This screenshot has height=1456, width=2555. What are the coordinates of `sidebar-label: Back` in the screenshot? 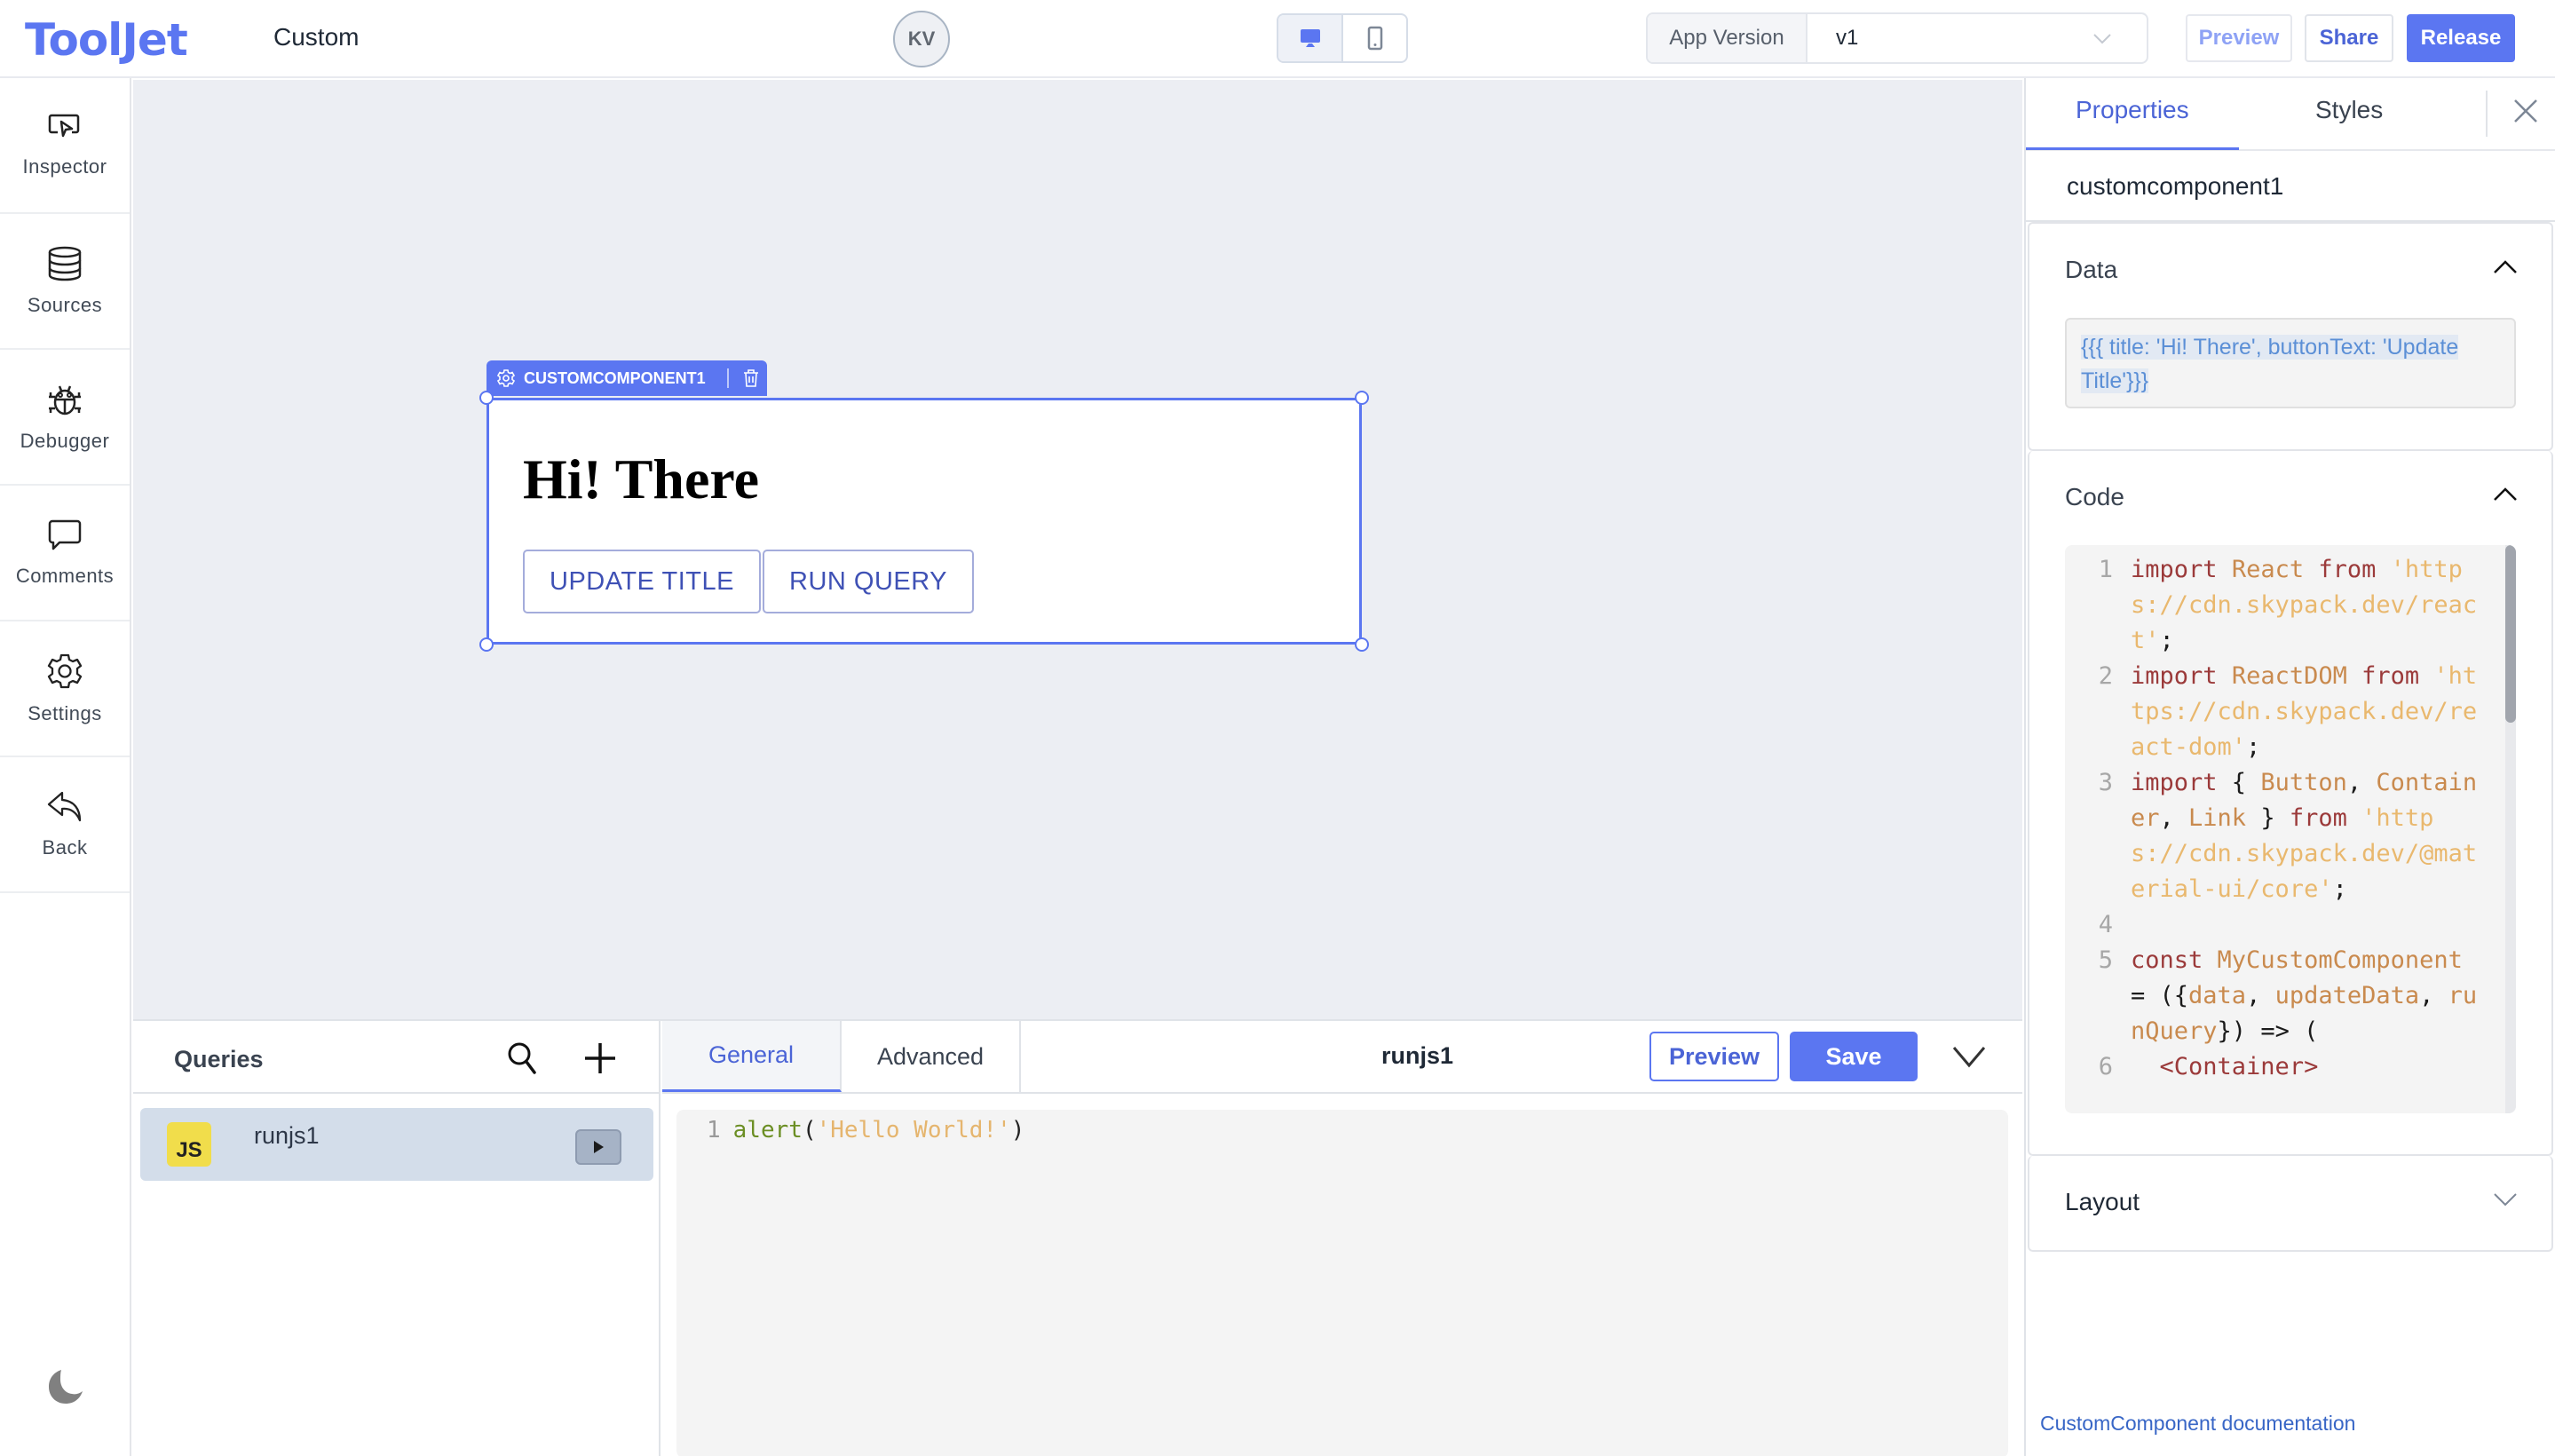 It's located at (65, 847).